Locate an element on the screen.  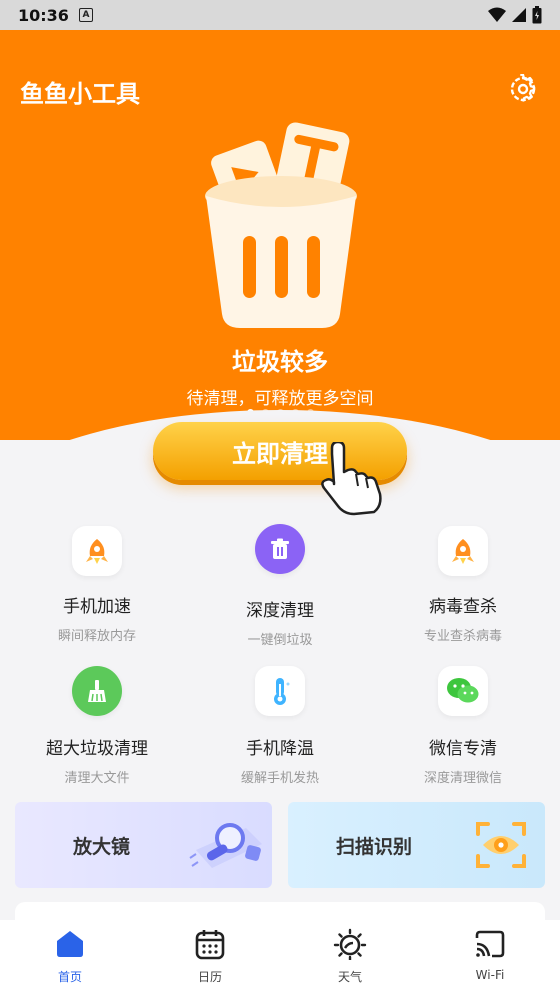
pointing-hand-icon is located at coordinates (351, 479).